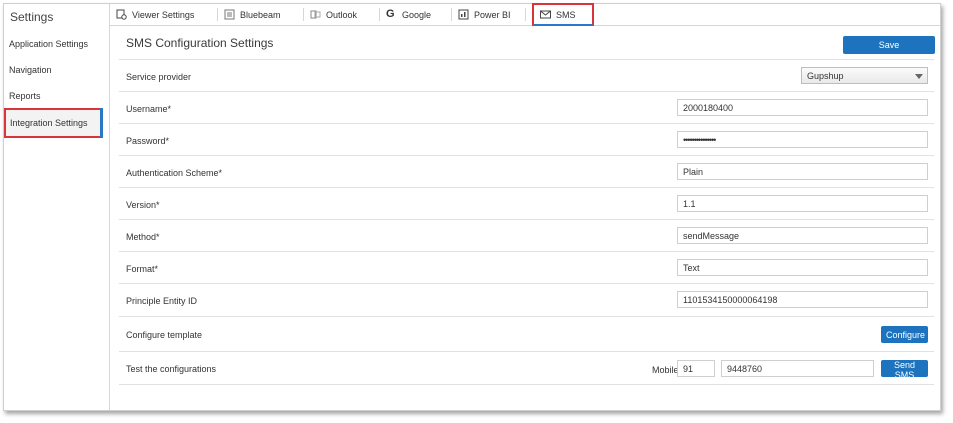  What do you see at coordinates (30, 70) in the screenshot?
I see `sidebar-item-navigation: Navigation` at bounding box center [30, 70].